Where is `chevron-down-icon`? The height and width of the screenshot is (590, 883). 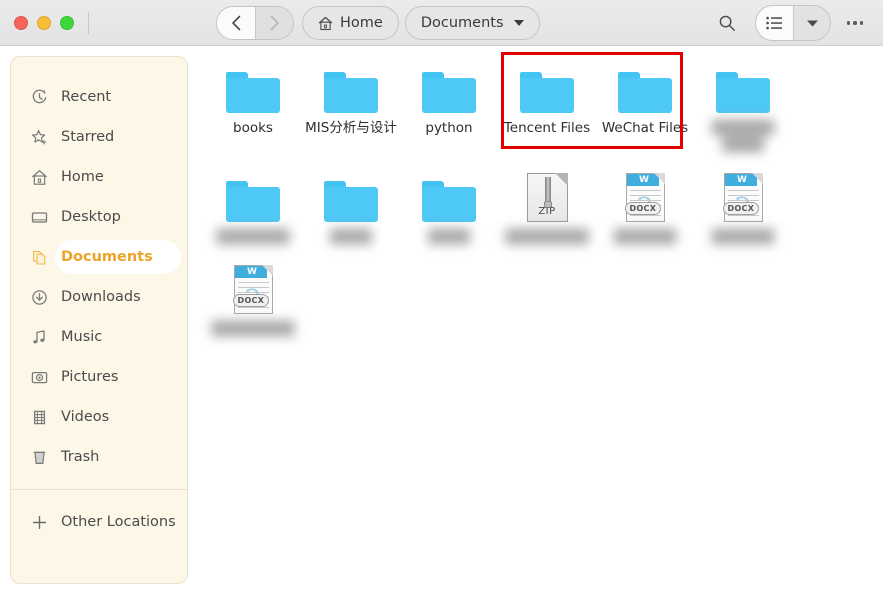
chevron-down-icon is located at coordinates (812, 23).